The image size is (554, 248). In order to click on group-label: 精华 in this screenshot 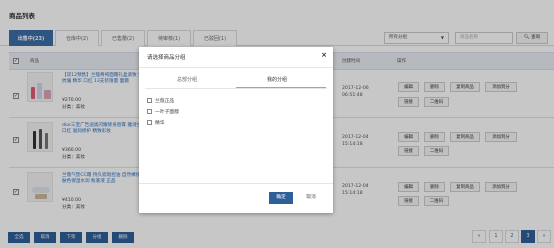, I will do `click(160, 123)`.